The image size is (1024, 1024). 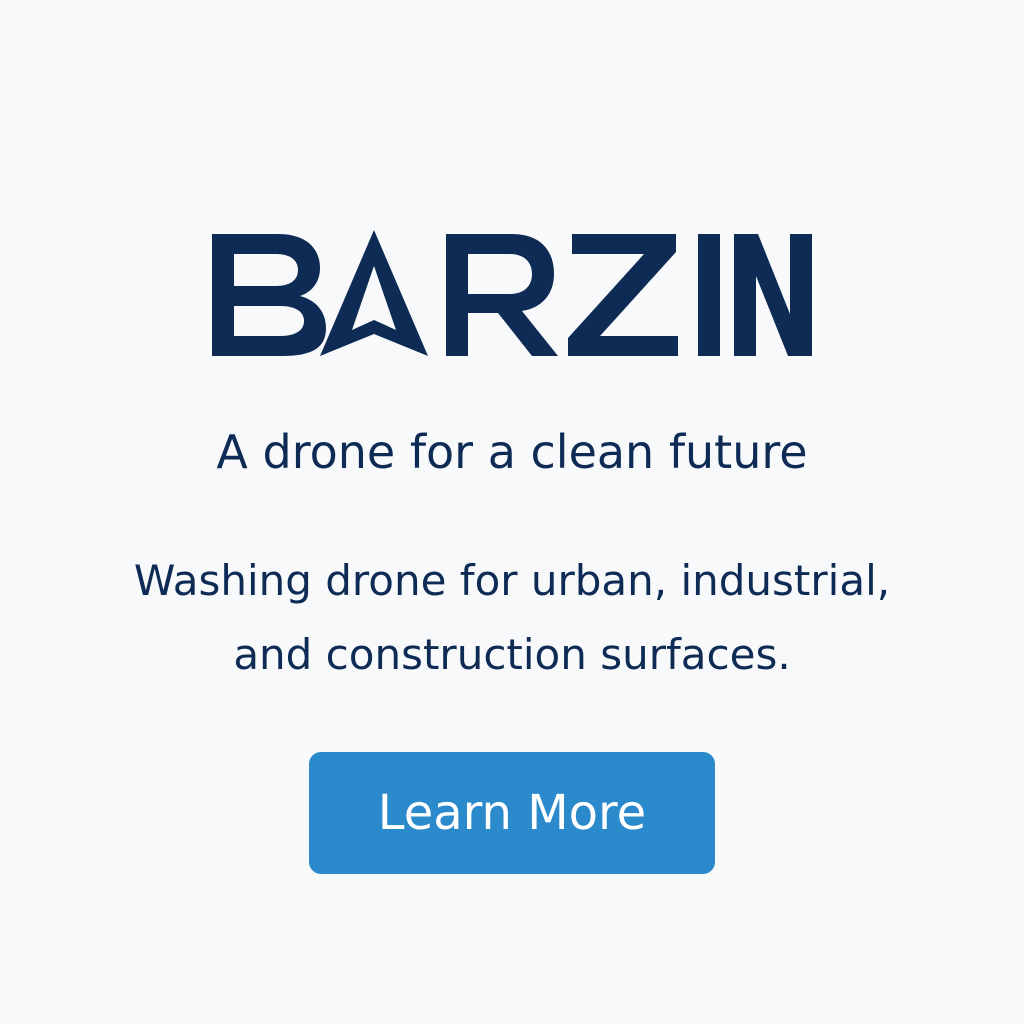 I want to click on description-line-2: and construction surfaces., so click(x=512, y=654).